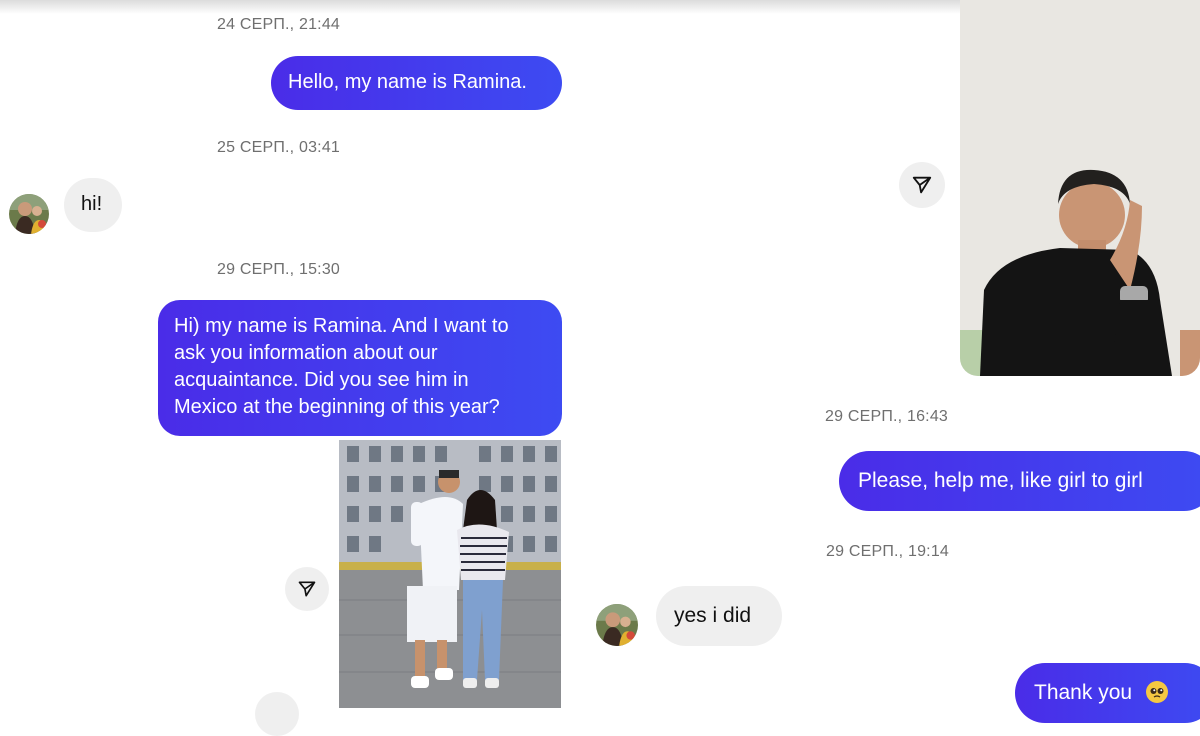 The image size is (1200, 736). I want to click on pleading-face-emoji-icon, so click(1156, 692).